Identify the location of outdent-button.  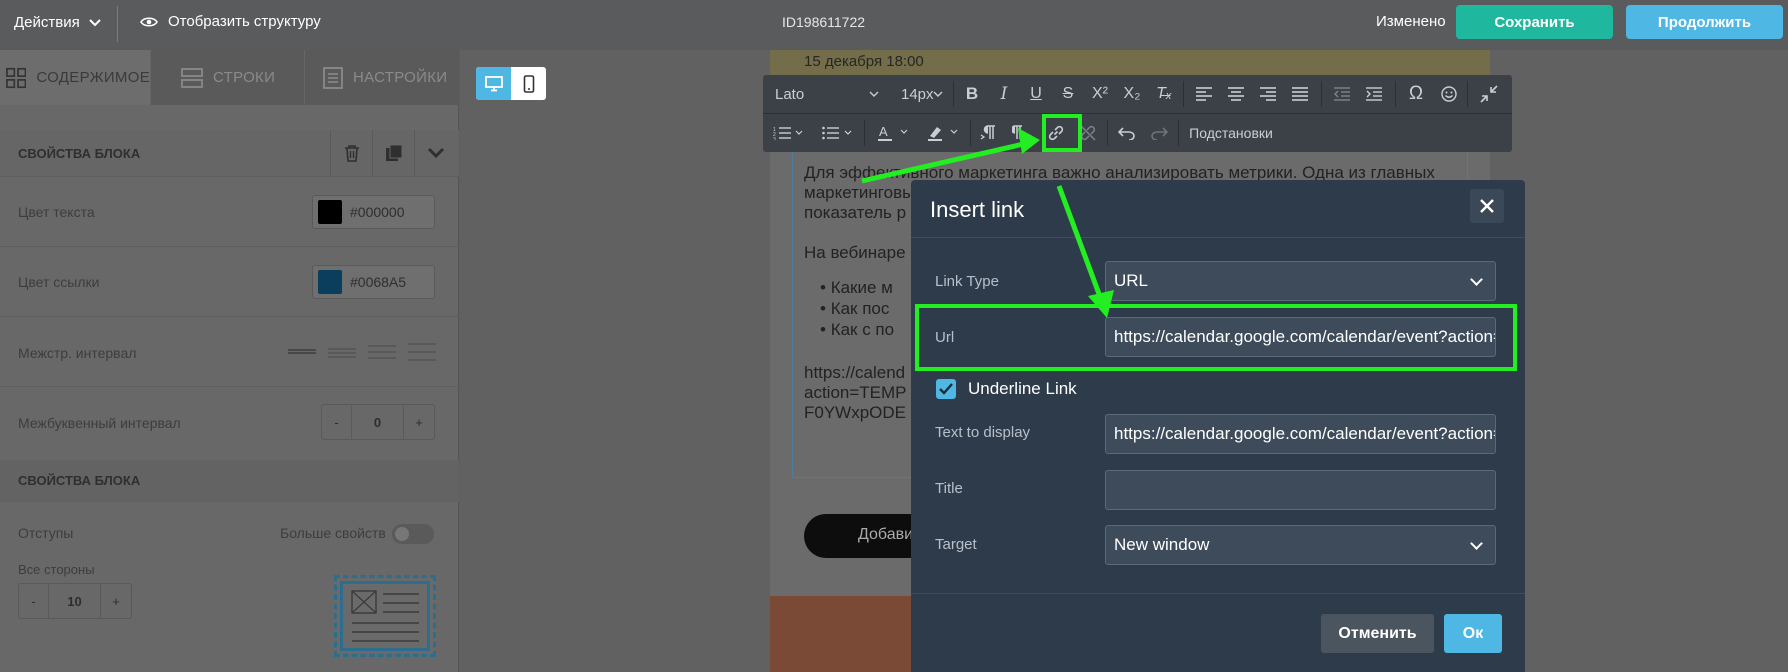
(1342, 94).